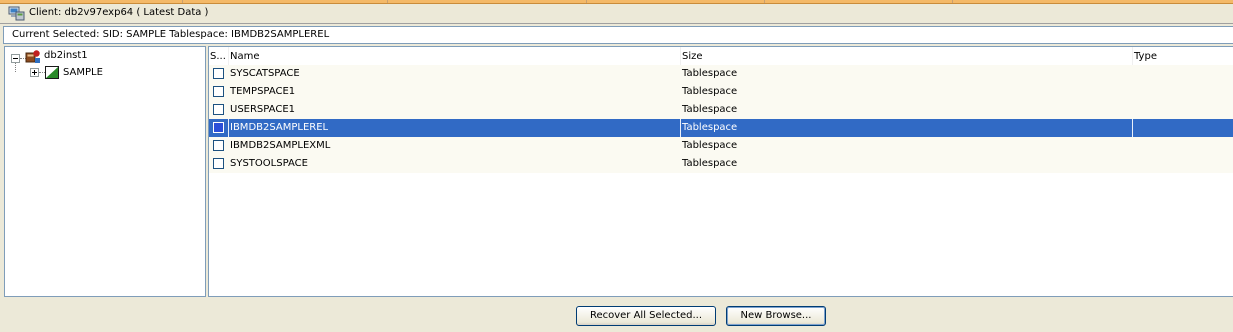 The height and width of the screenshot is (332, 1233). What do you see at coordinates (721, 56) in the screenshot?
I see `grid-header: S... Name Size Type` at bounding box center [721, 56].